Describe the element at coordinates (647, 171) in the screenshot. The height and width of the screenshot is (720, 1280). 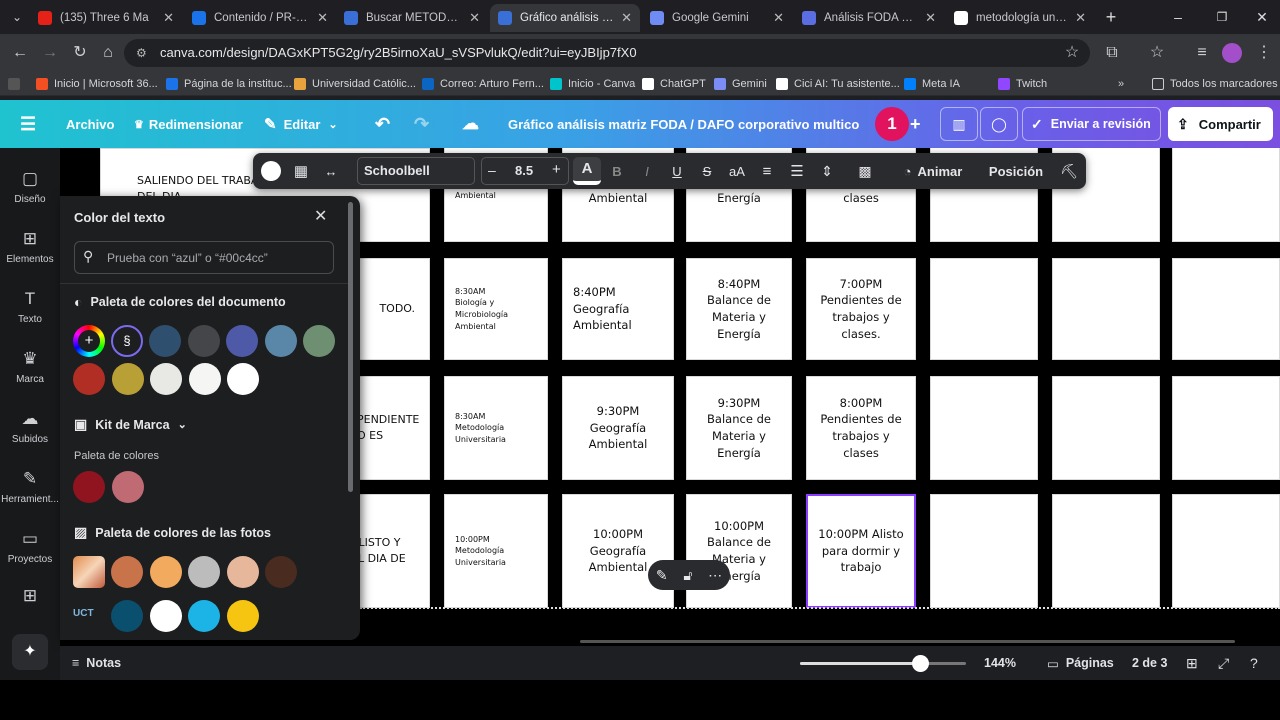
I see `italic-icon: I` at that location.